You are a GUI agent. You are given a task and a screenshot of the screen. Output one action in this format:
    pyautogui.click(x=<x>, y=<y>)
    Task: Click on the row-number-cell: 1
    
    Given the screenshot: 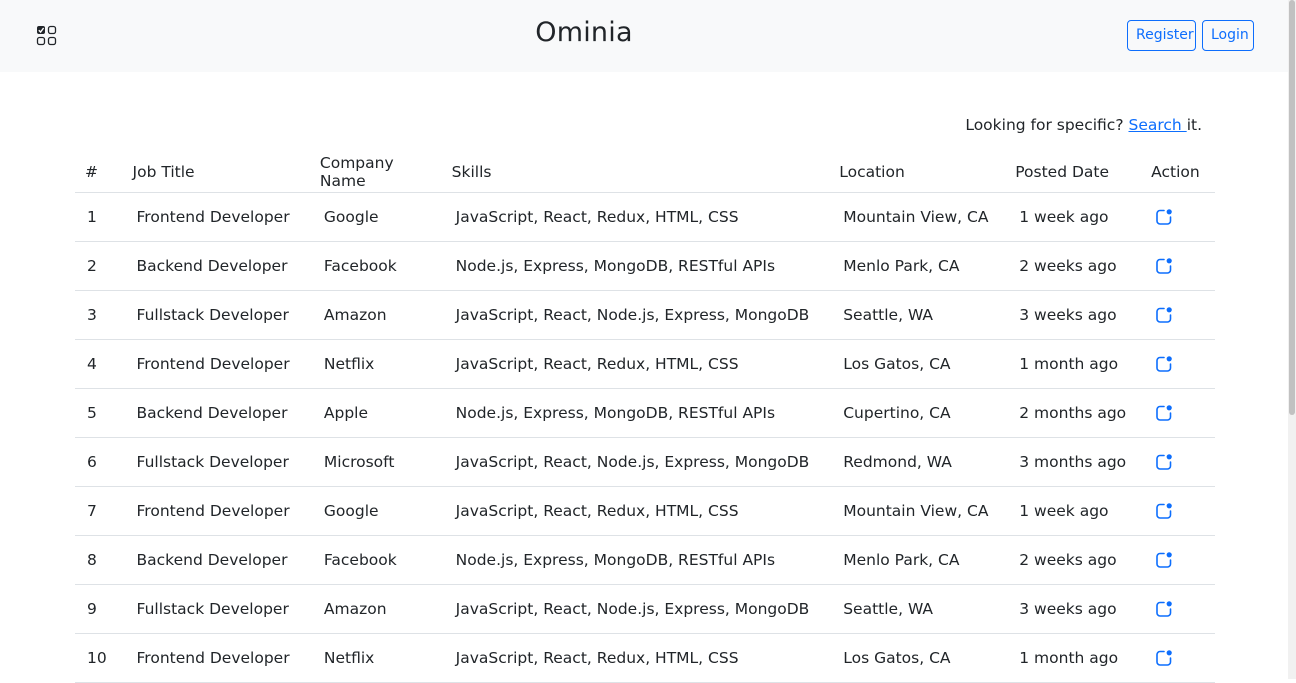 What is the action you would take?
    pyautogui.click(x=99, y=217)
    